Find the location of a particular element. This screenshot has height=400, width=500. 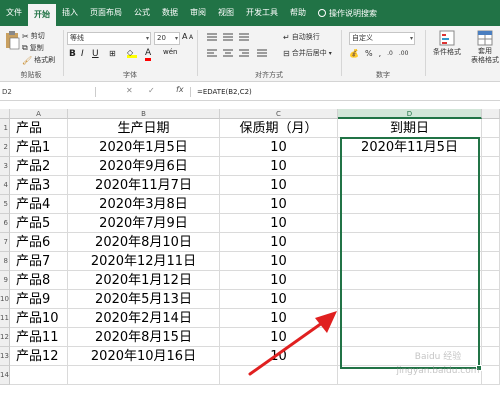

italic-button: I is located at coordinates (82, 54).